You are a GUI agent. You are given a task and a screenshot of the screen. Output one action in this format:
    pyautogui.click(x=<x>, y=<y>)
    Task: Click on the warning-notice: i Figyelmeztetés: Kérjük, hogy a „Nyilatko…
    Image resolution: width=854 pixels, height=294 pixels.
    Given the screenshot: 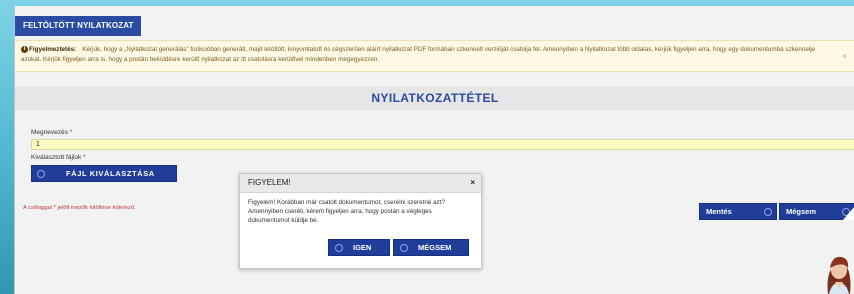 What is the action you would take?
    pyautogui.click(x=434, y=56)
    